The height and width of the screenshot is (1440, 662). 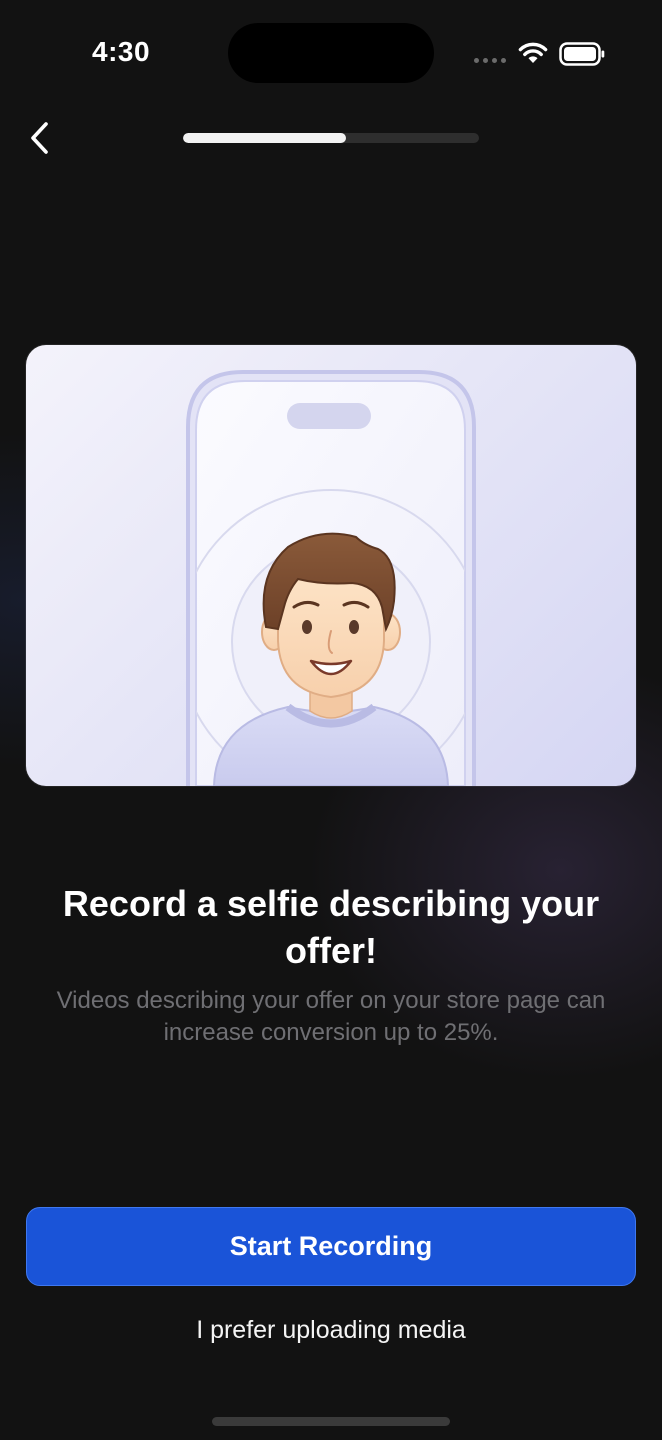 I want to click on chevron-left-icon, so click(x=39, y=138).